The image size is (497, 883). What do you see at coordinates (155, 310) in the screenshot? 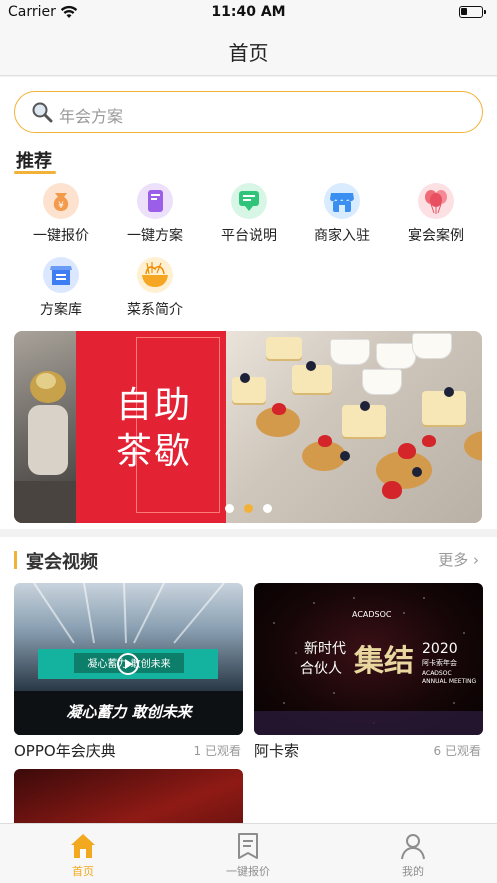
I see `grid-label-cuisine: 菜系简介` at bounding box center [155, 310].